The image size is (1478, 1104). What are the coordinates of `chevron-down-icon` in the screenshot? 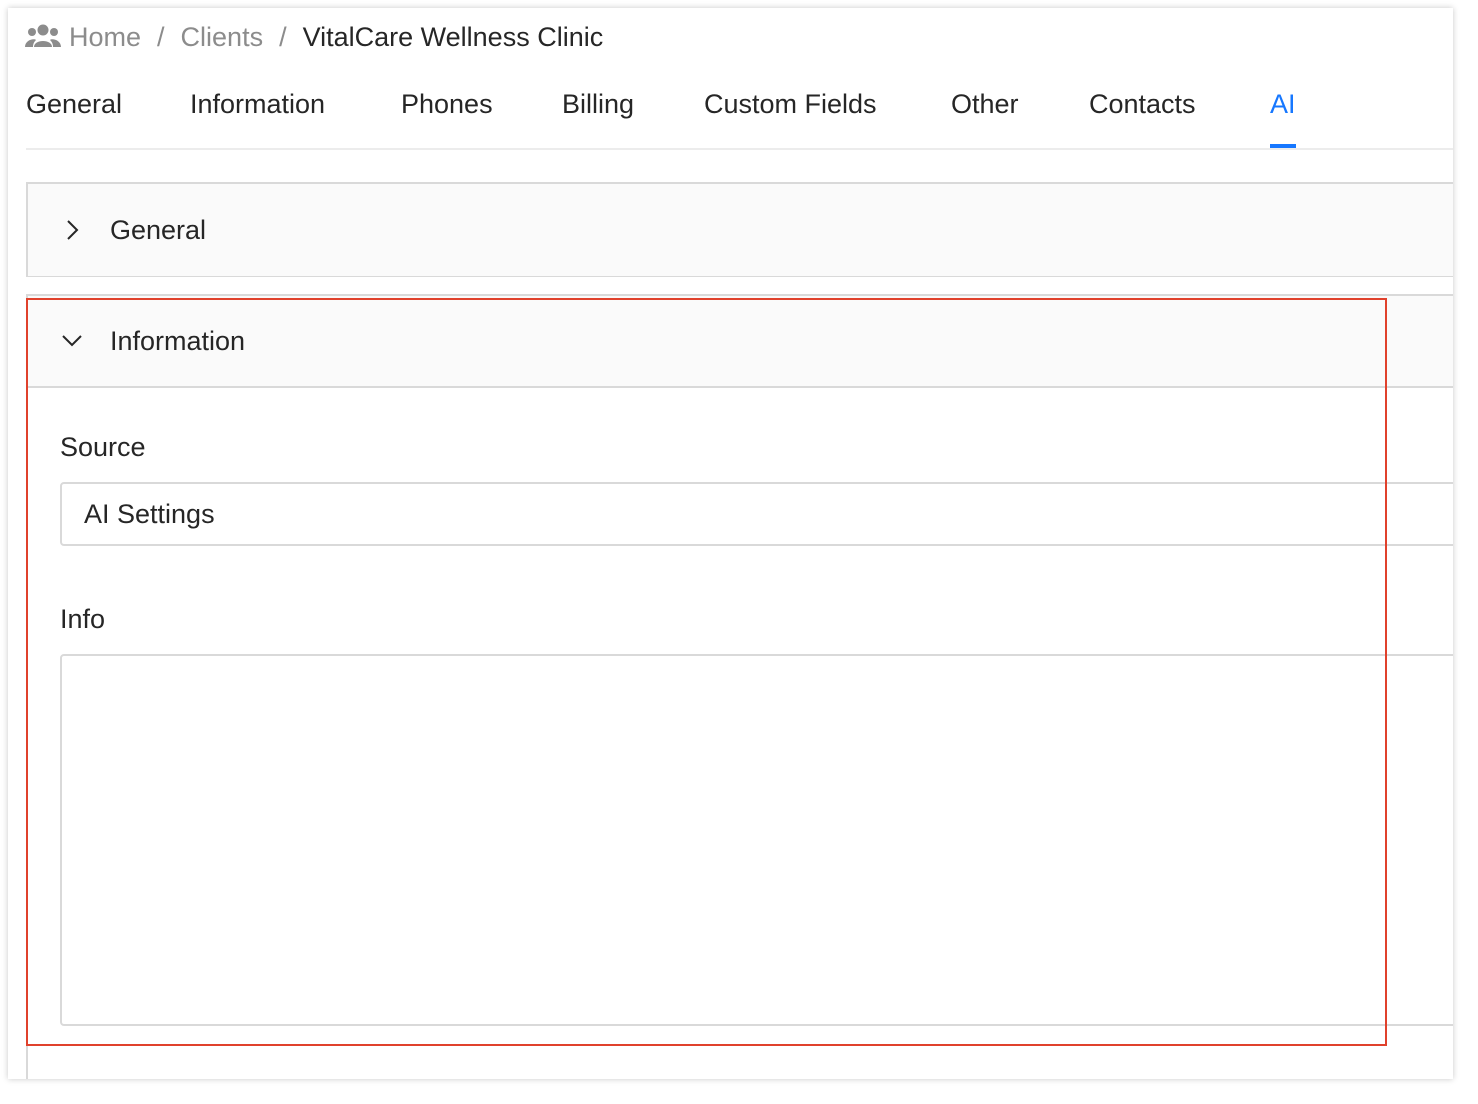 It's located at (72, 341).